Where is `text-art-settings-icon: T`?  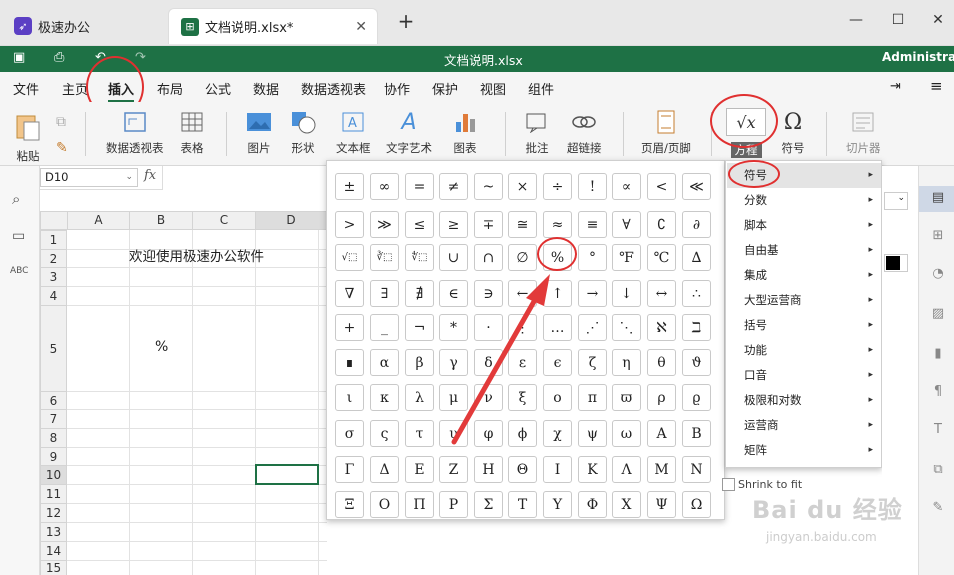
text-art-settings-icon: T is located at coordinates (938, 431).